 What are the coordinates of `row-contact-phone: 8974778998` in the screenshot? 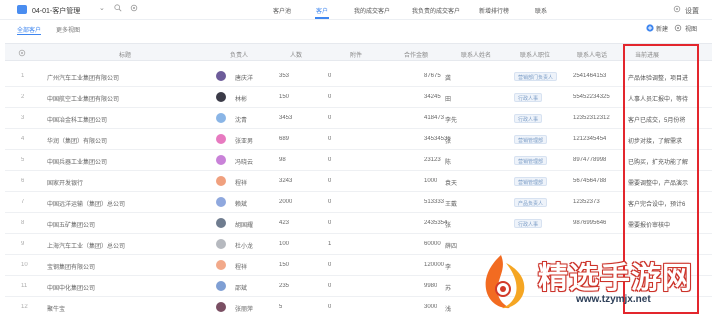 It's located at (590, 160).